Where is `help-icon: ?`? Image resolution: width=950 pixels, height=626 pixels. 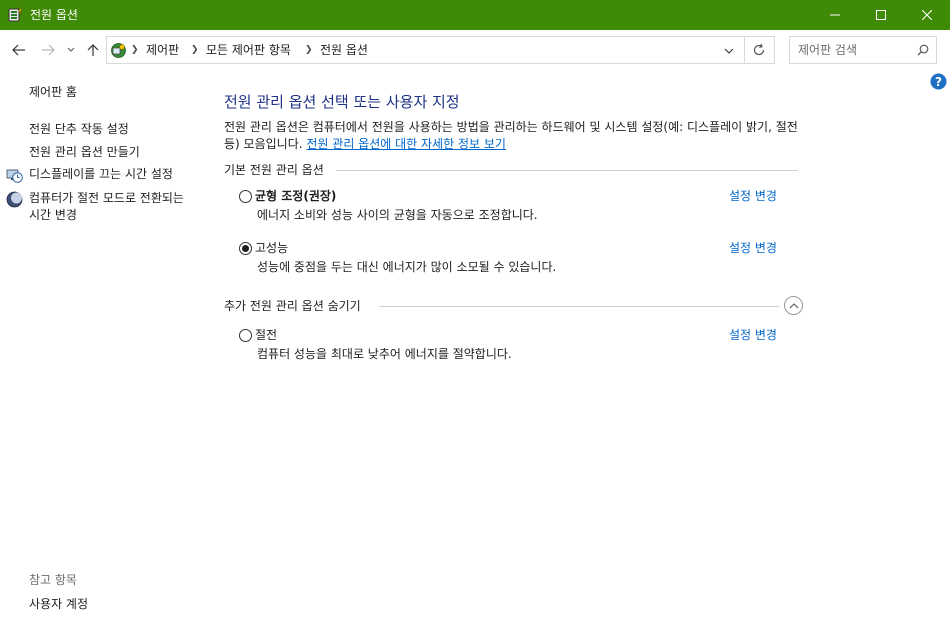 help-icon: ? is located at coordinates (938, 81).